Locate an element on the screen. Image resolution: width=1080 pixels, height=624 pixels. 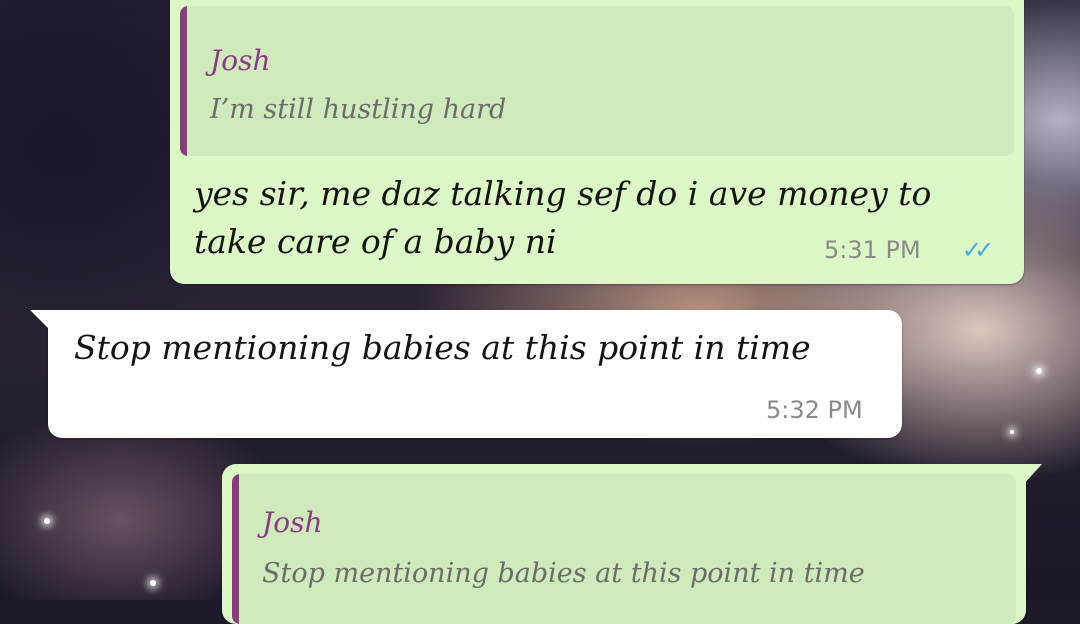
double-check-read-icon: ✓✓ is located at coordinates (978, 250).